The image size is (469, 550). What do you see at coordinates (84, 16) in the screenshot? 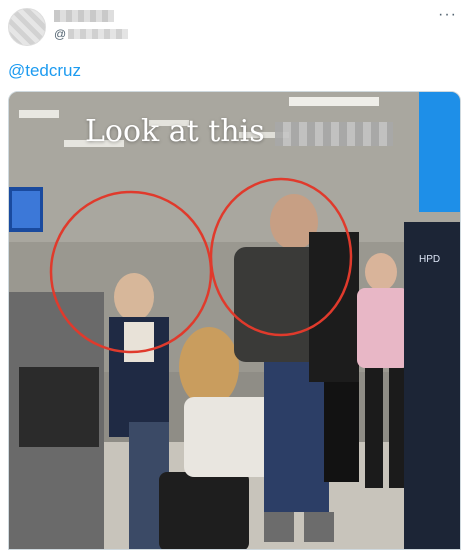
I see `display-name-redacted` at bounding box center [84, 16].